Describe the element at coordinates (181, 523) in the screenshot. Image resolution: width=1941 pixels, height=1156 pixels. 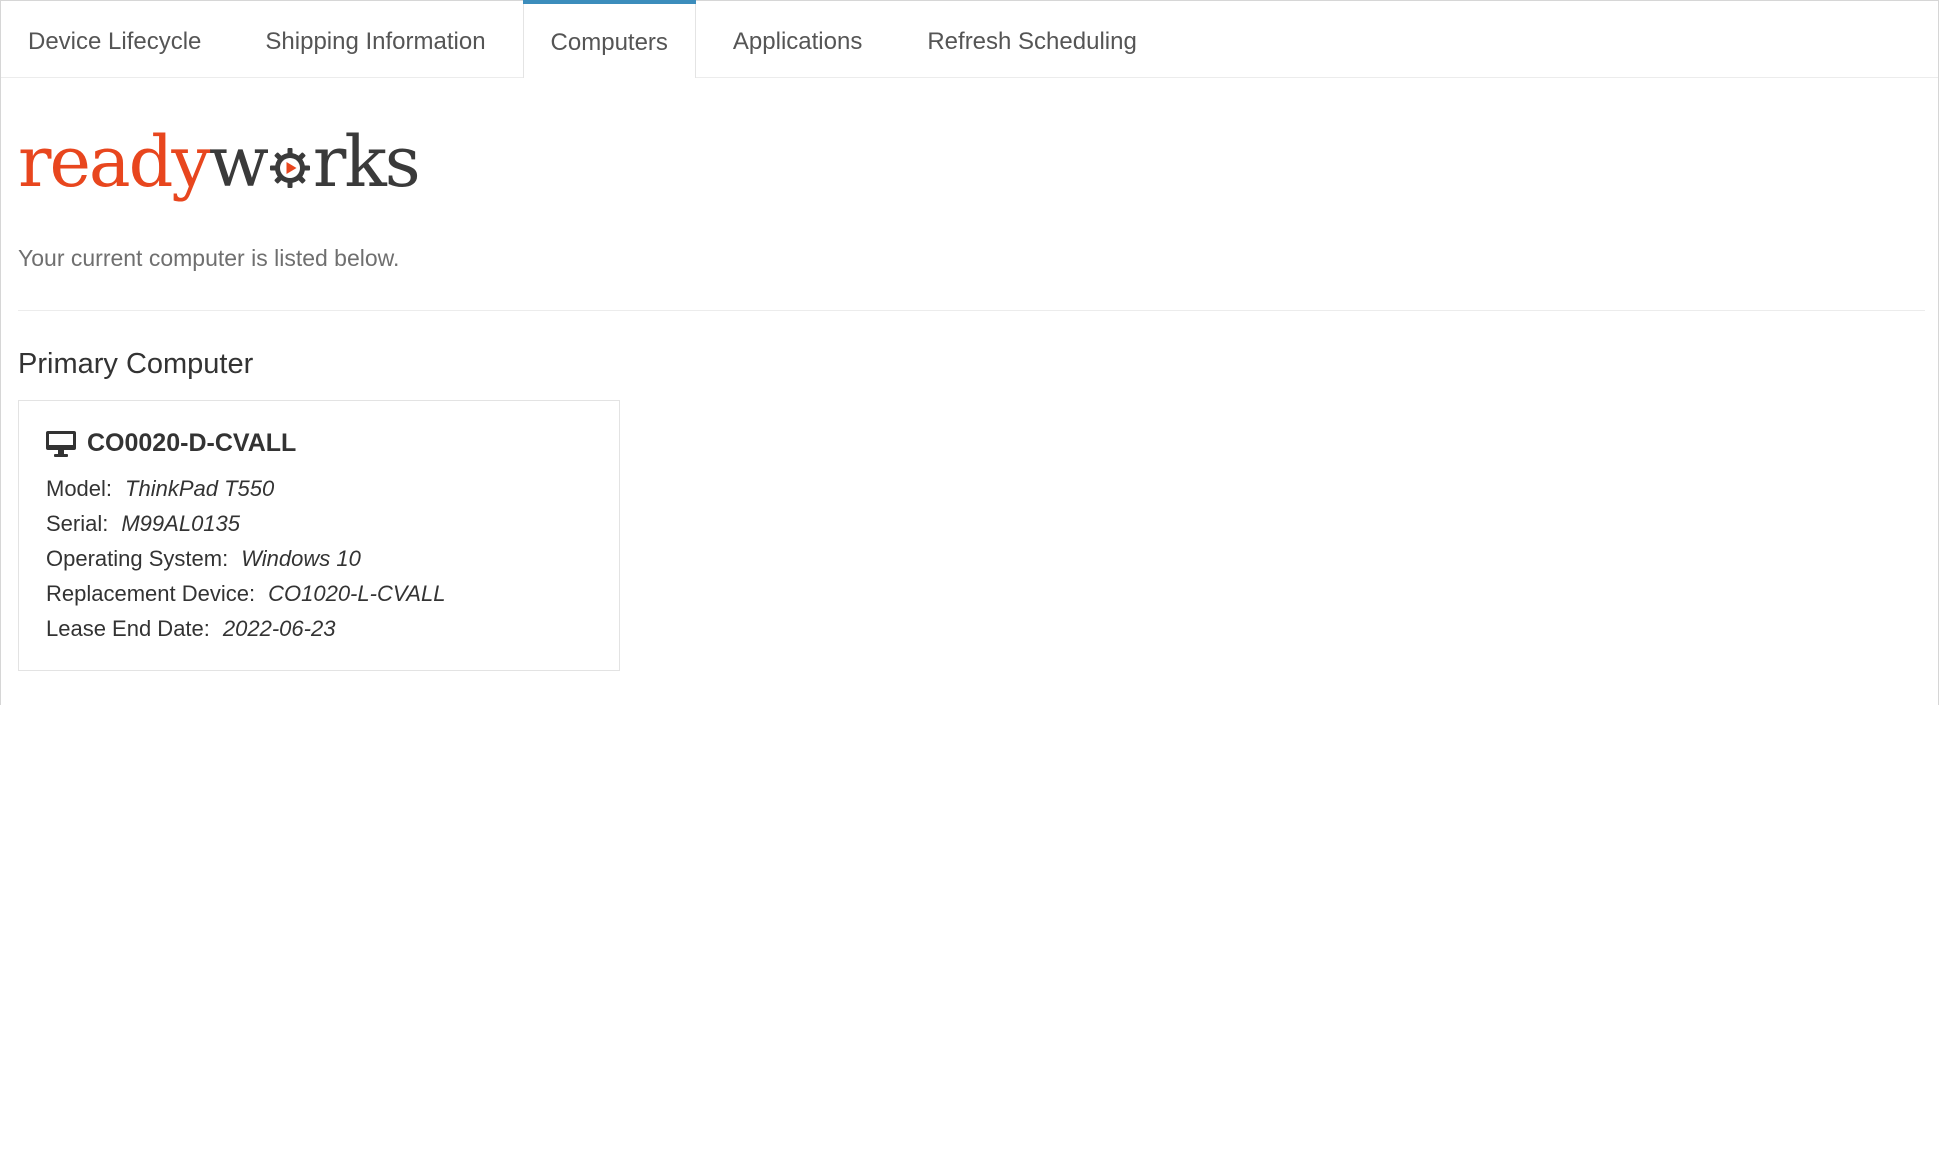
I see `field-value: M99AL0135` at that location.